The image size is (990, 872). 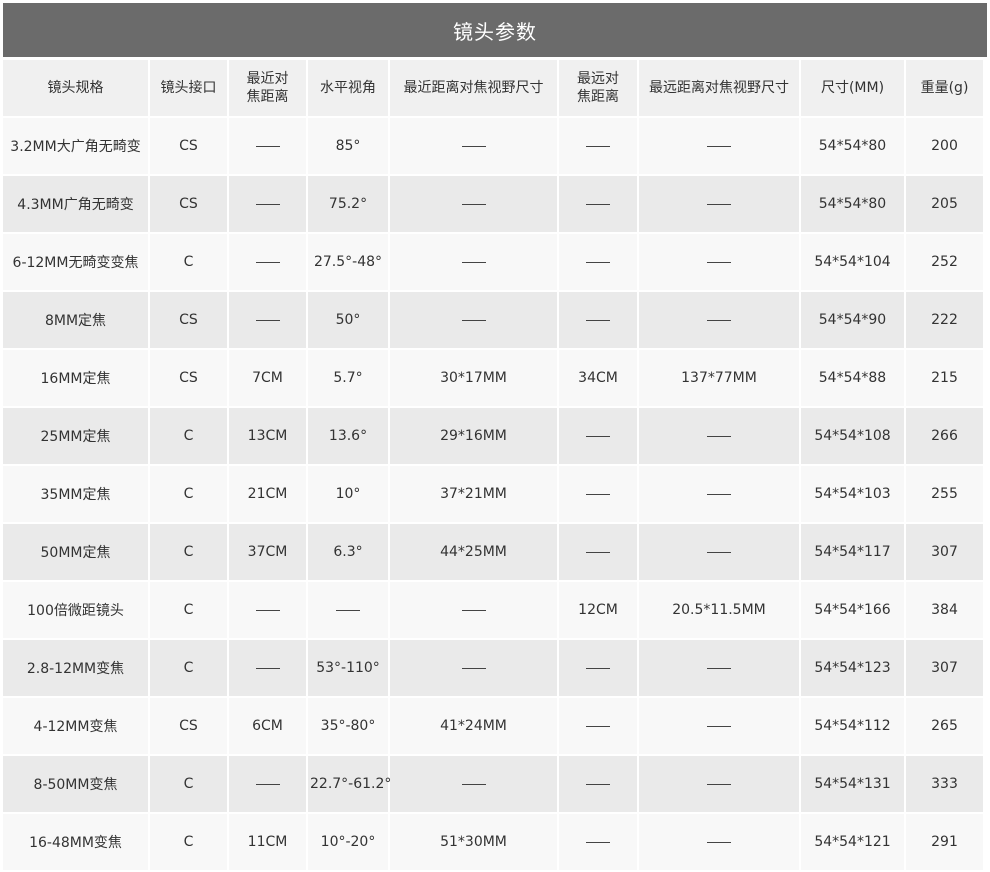 I want to click on cell-min-distance-field: 44*25MM, so click(x=473, y=552).